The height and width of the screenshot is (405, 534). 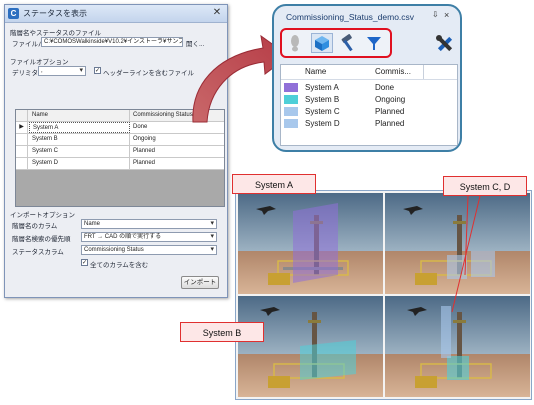 I want to click on callout-system-a: System A, so click(x=274, y=184).